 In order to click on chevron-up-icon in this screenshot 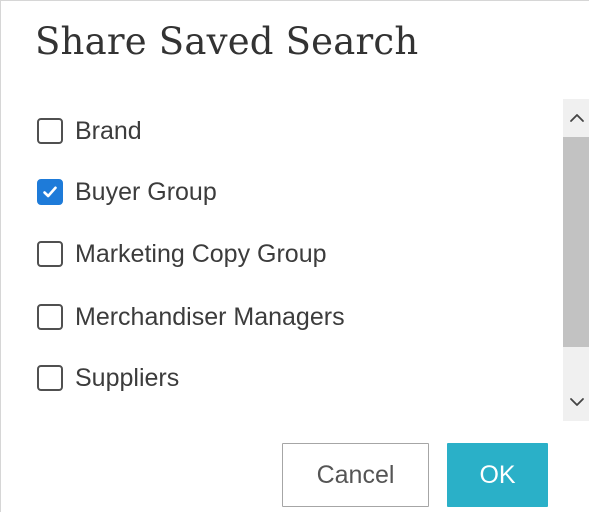, I will do `click(576, 118)`.